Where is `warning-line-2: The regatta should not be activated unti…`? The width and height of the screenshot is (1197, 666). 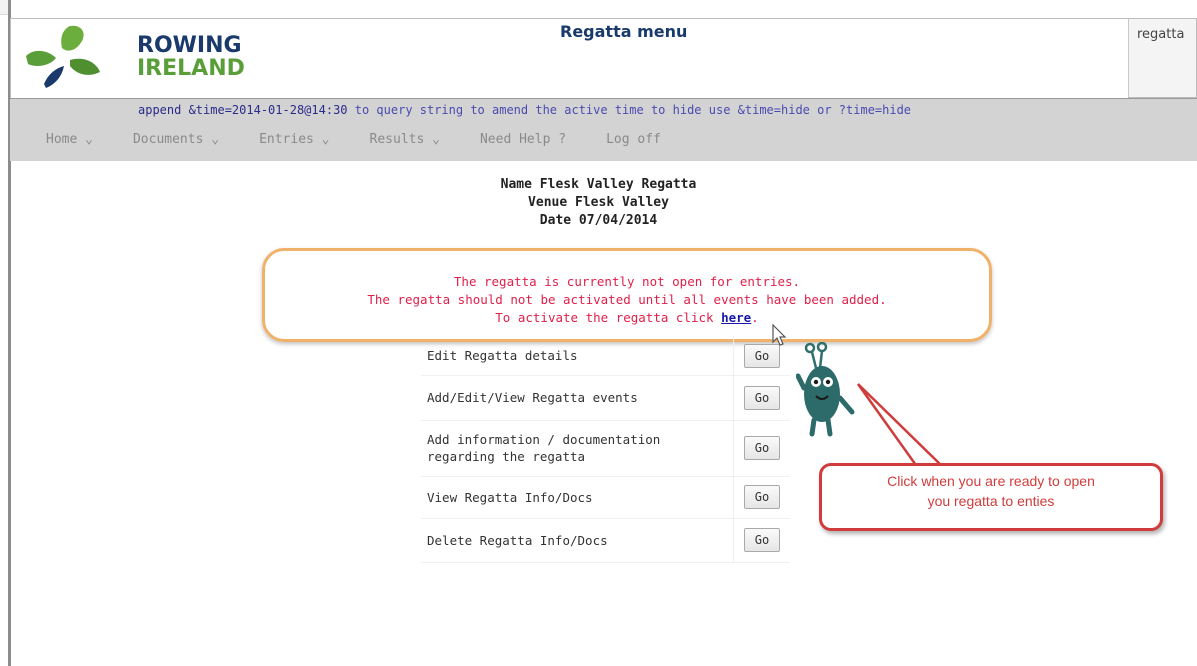 warning-line-2: The regatta should not be activated unti… is located at coordinates (627, 299).